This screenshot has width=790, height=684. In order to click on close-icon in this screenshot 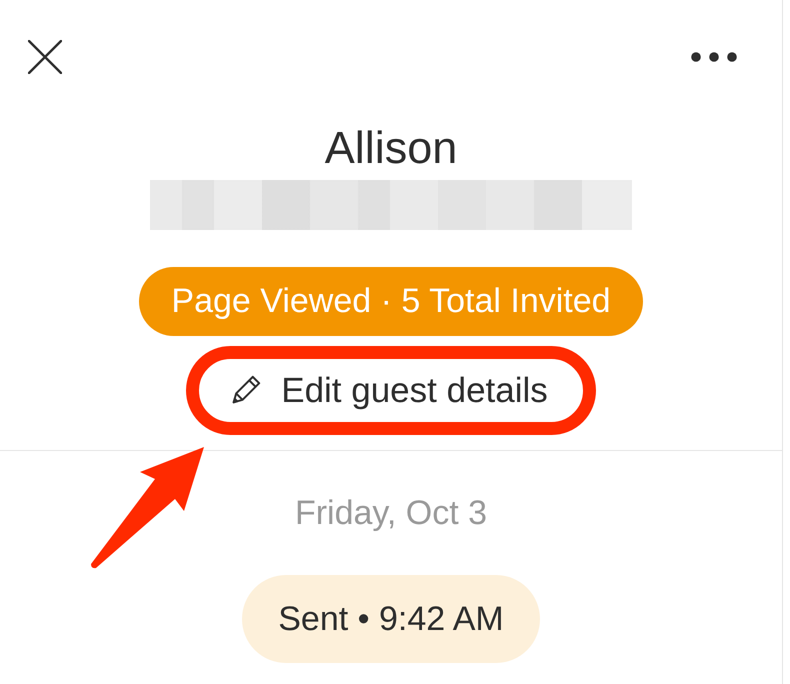, I will do `click(45, 57)`.